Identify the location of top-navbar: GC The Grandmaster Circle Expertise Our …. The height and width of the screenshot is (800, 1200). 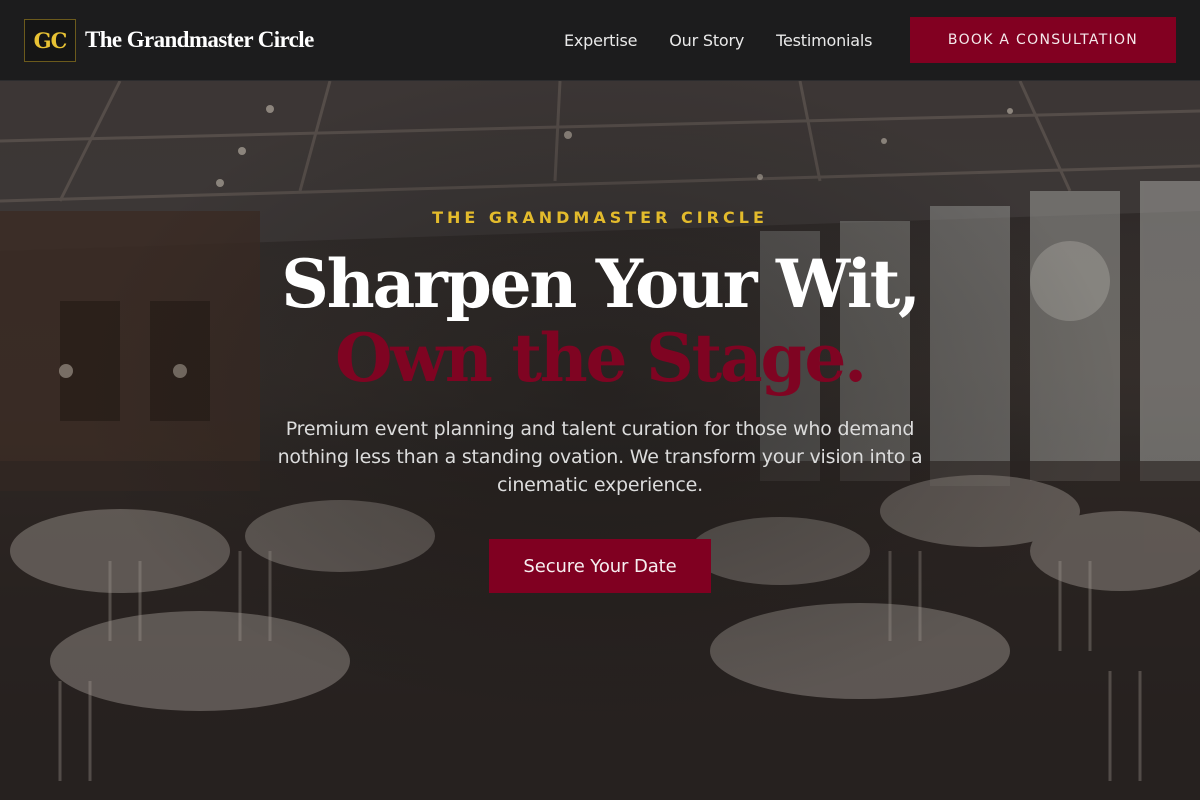
(600, 40).